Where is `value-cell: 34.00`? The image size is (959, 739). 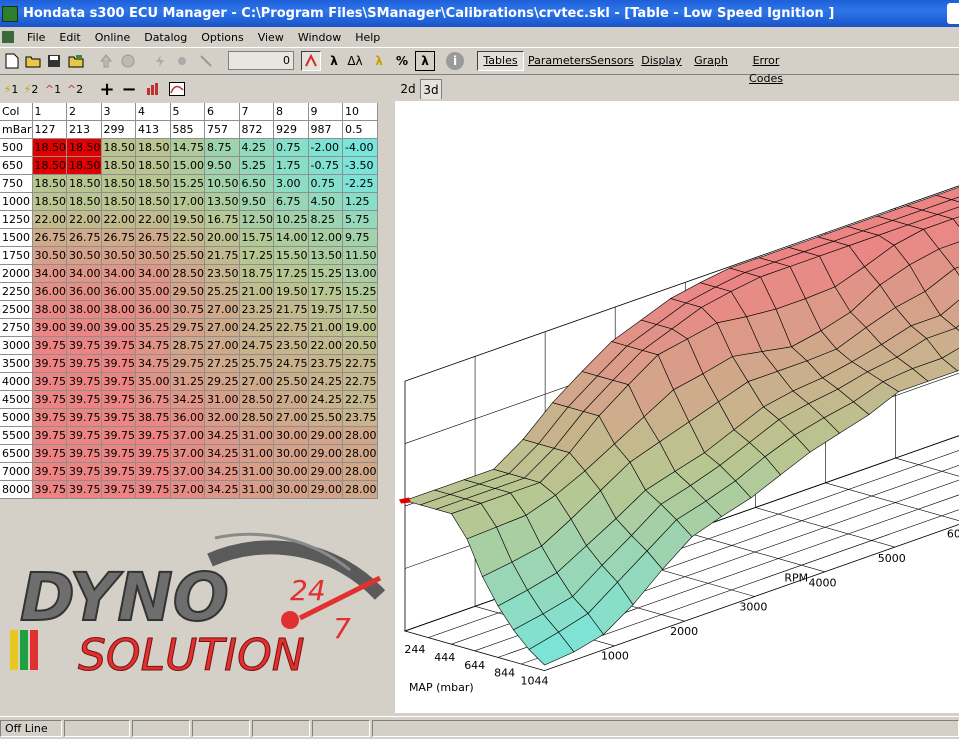
value-cell: 34.00 is located at coordinates (84, 274).